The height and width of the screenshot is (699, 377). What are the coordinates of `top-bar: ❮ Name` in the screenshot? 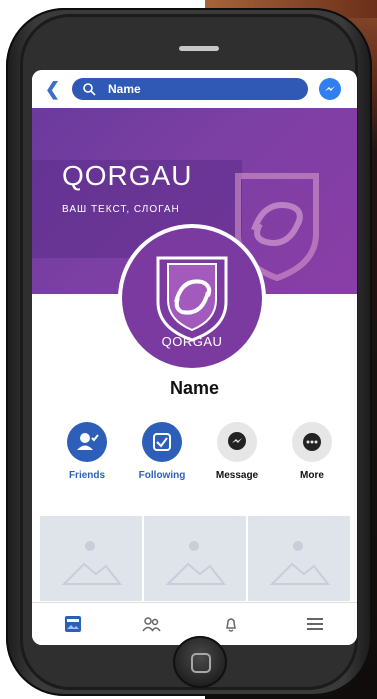 It's located at (194, 89).